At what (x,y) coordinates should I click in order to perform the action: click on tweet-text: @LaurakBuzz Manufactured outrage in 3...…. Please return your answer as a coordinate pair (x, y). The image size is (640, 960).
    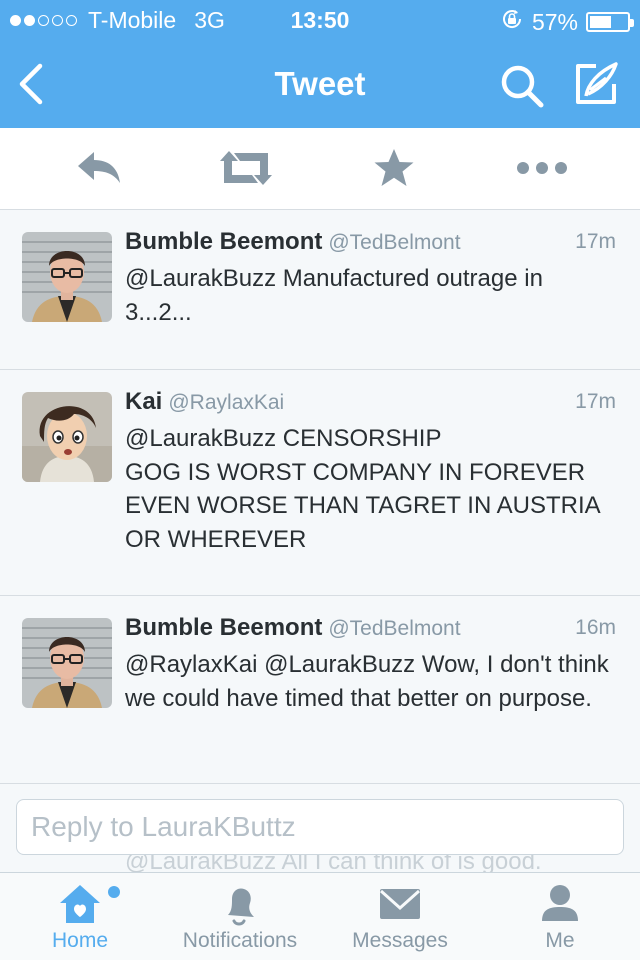
    Looking at the image, I should click on (334, 295).